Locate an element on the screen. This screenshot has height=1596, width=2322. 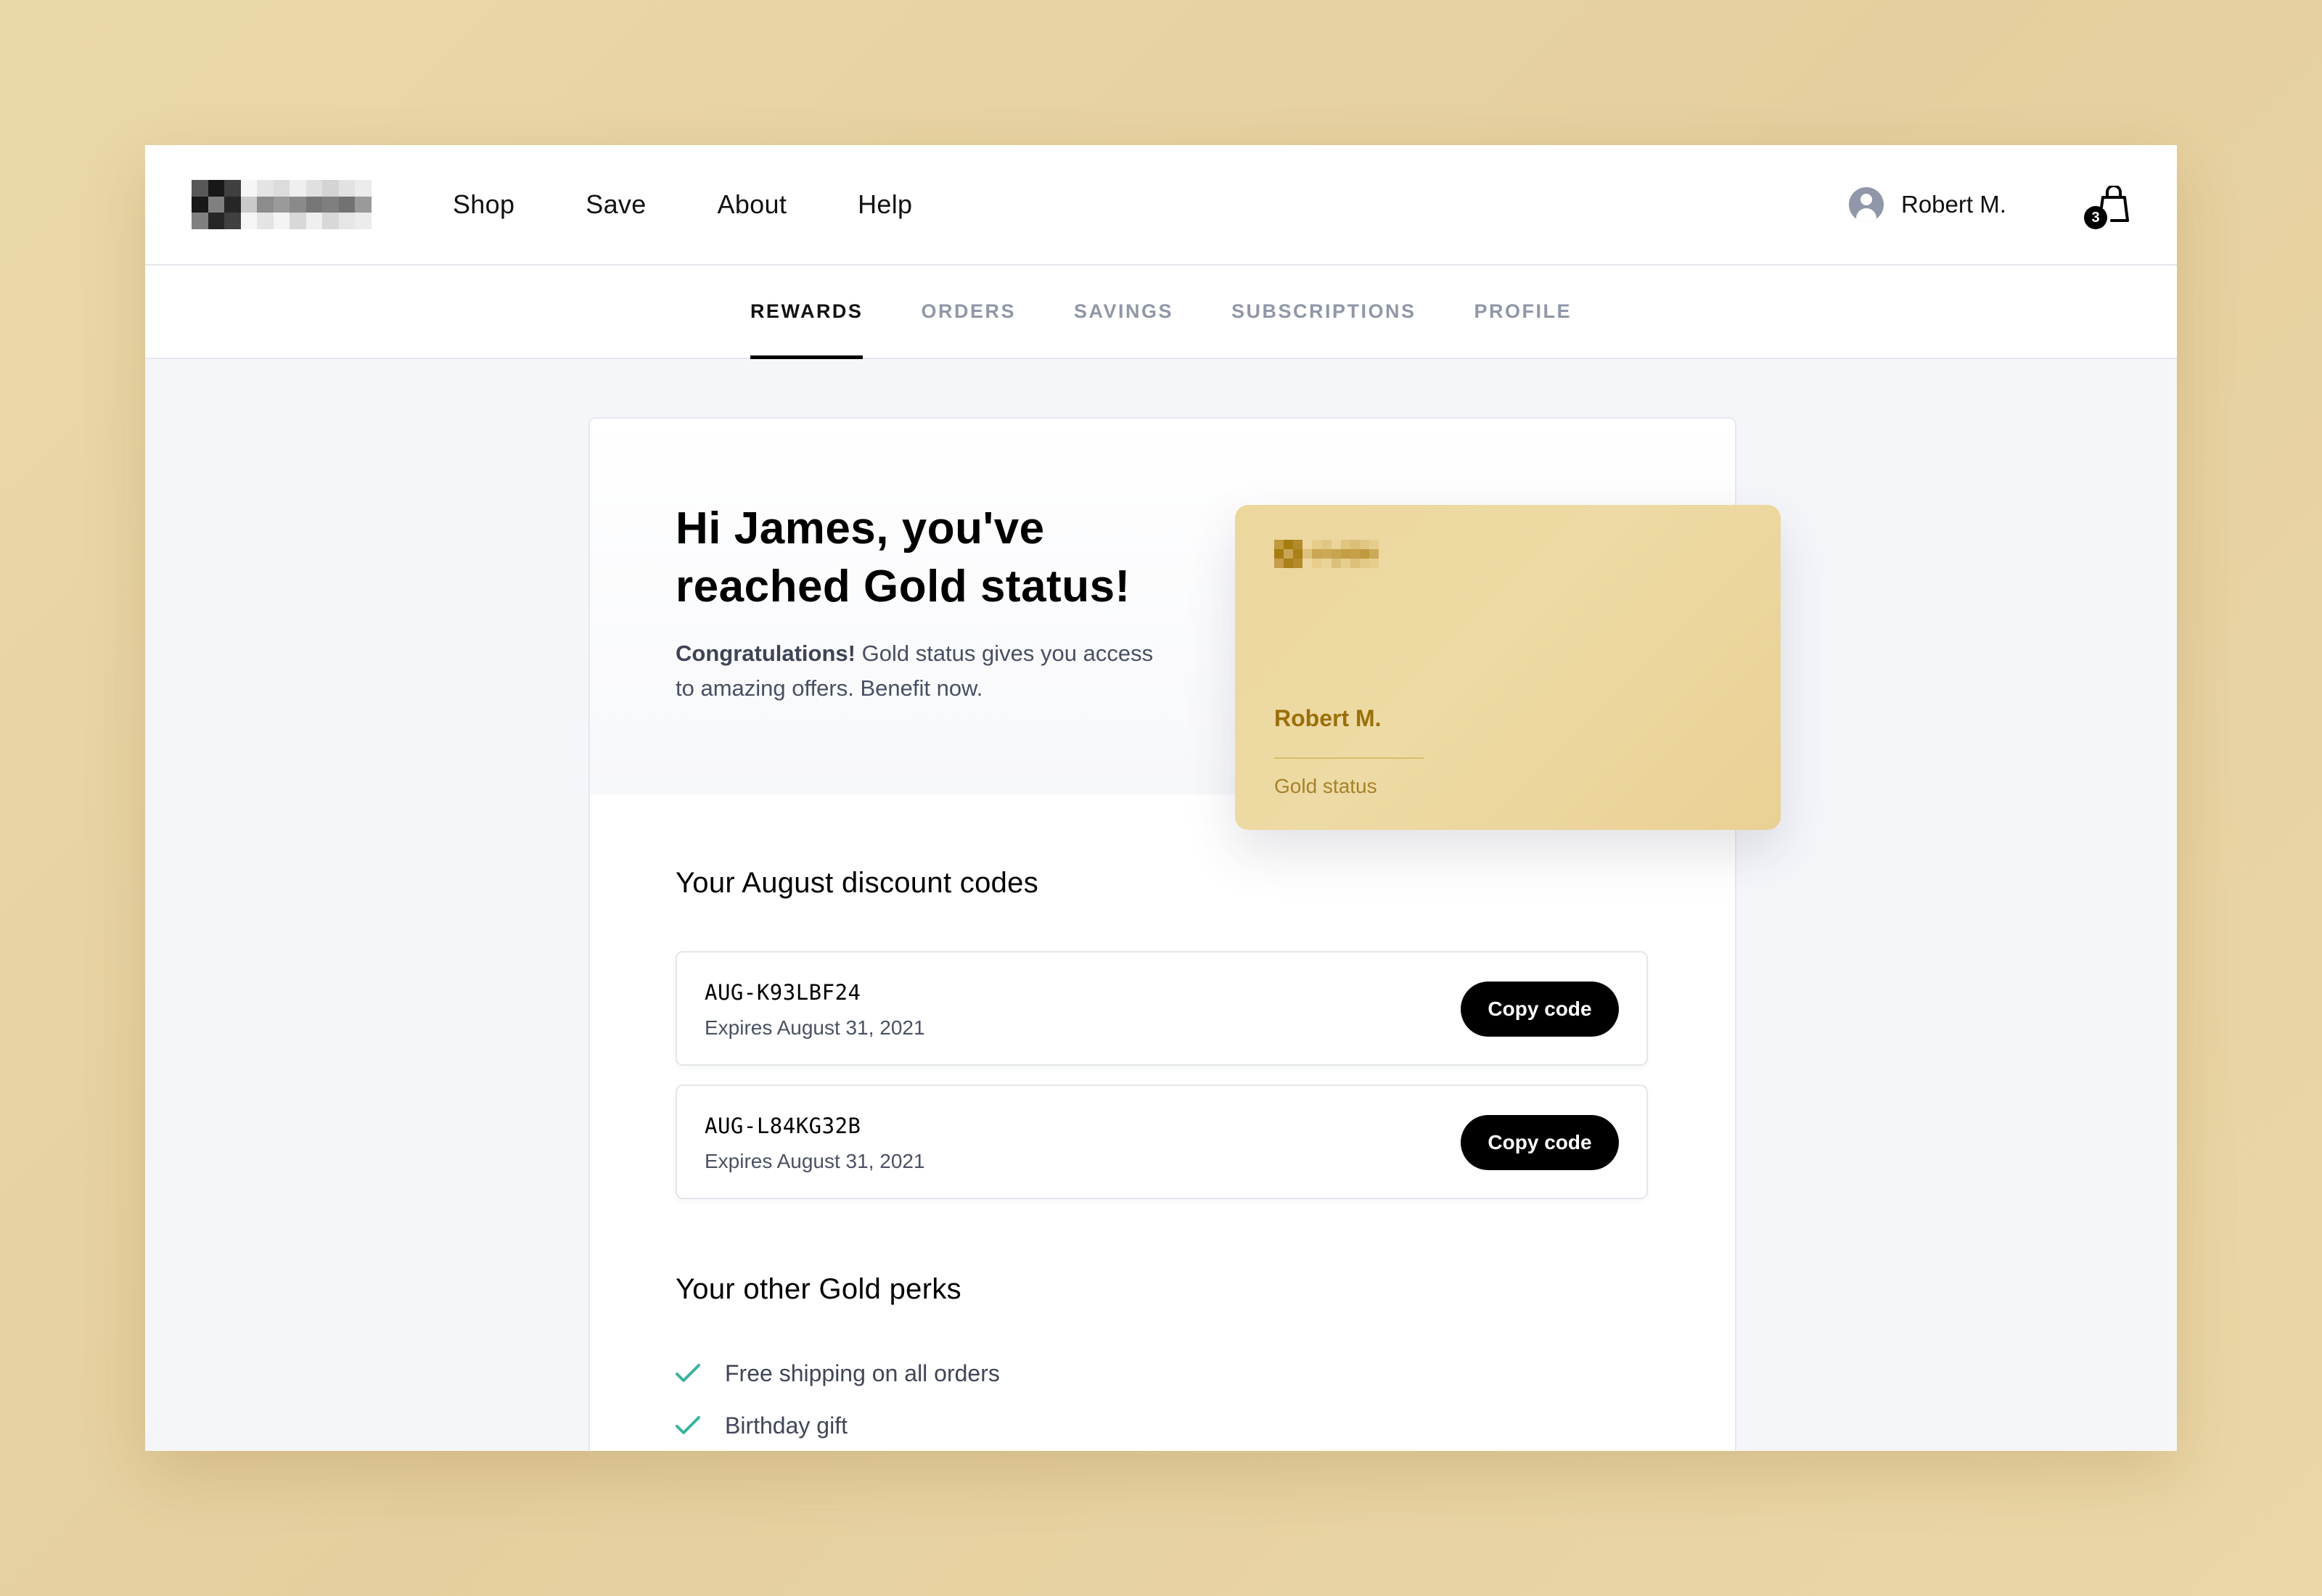
perks-title: Your other Gold perks is located at coordinates (819, 1289).